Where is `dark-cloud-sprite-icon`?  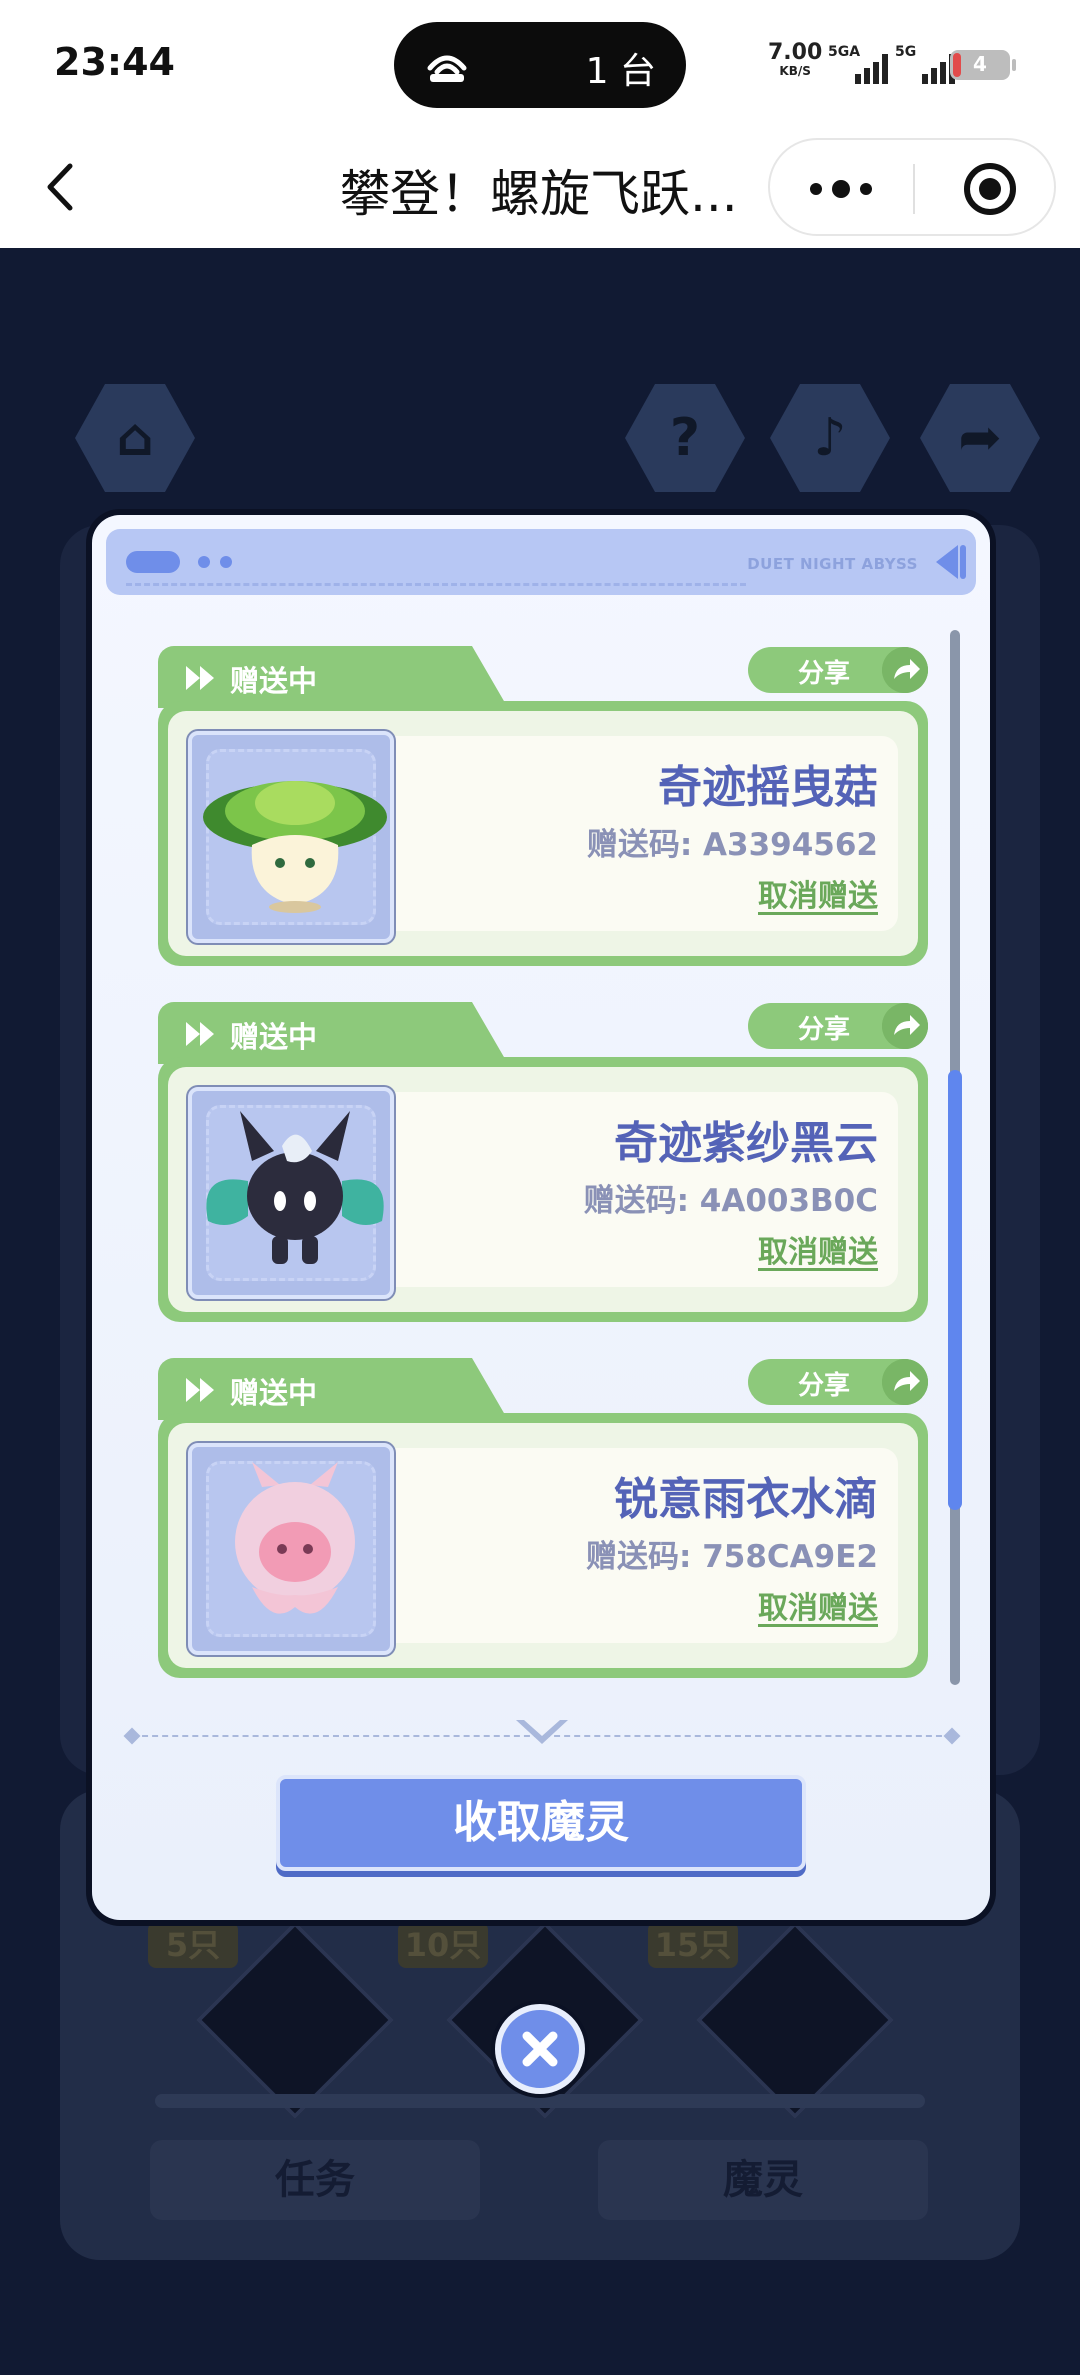 dark-cloud-sprite-icon is located at coordinates (291, 1193).